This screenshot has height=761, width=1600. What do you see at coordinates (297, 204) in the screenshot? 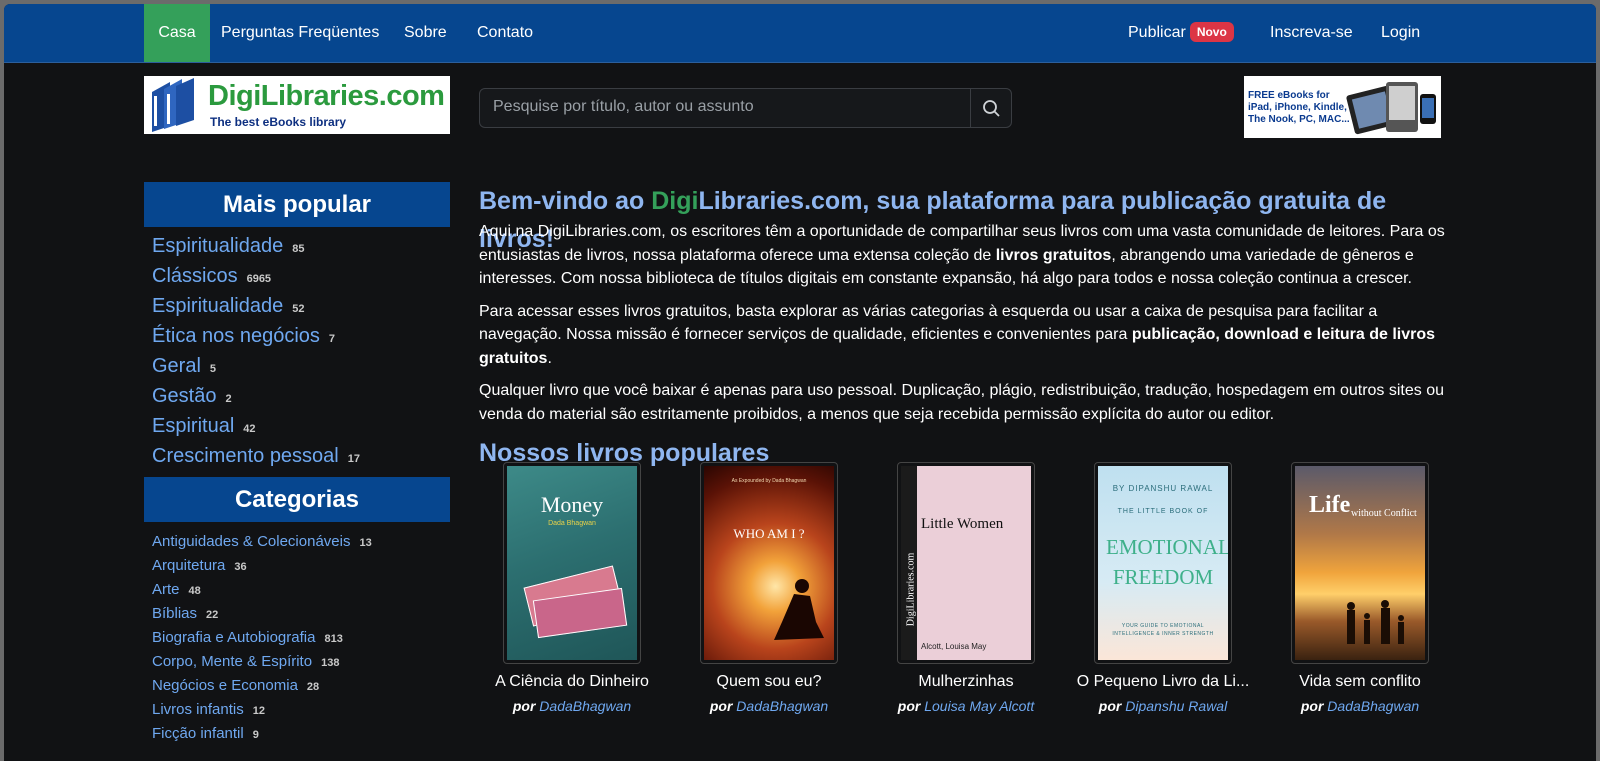
I see `popular-heading: Mais popular` at bounding box center [297, 204].